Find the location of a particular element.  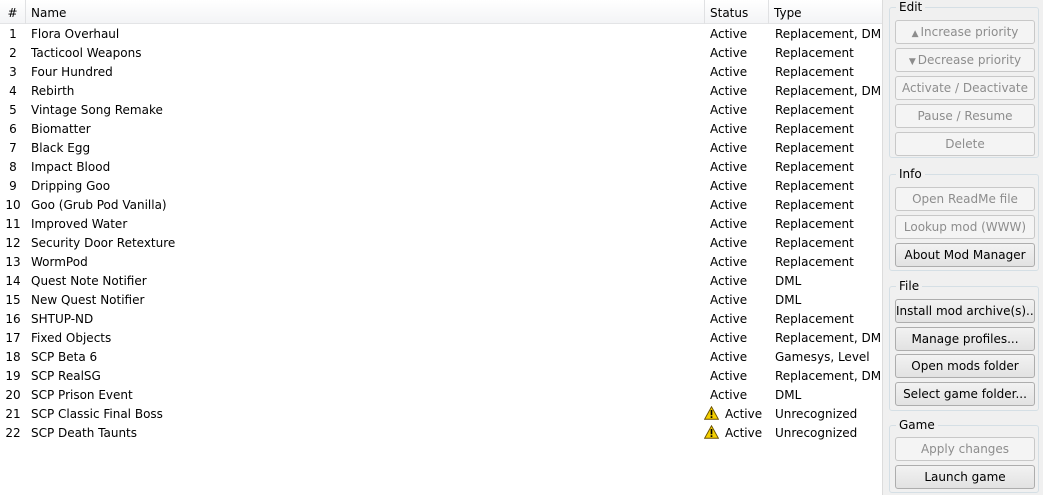

mod-name: Flora Overhaul is located at coordinates (75, 34).